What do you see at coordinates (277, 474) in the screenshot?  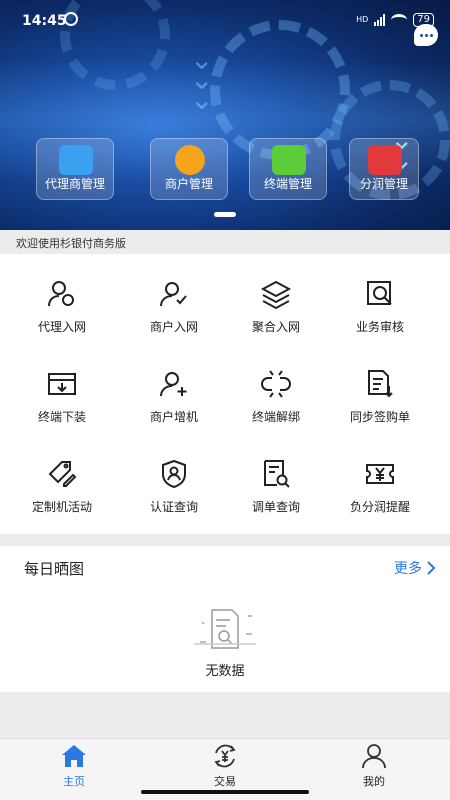 I see `document-search-icon` at bounding box center [277, 474].